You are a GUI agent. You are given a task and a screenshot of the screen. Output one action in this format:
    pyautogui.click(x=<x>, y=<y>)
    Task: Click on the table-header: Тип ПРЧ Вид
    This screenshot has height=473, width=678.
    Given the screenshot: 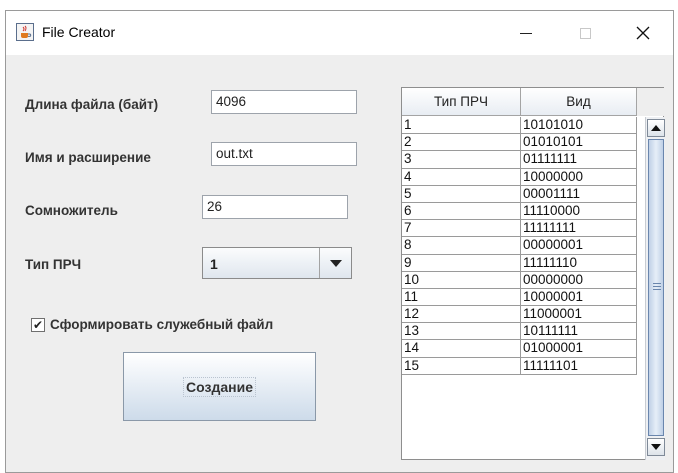 What is the action you would take?
    pyautogui.click(x=533, y=102)
    